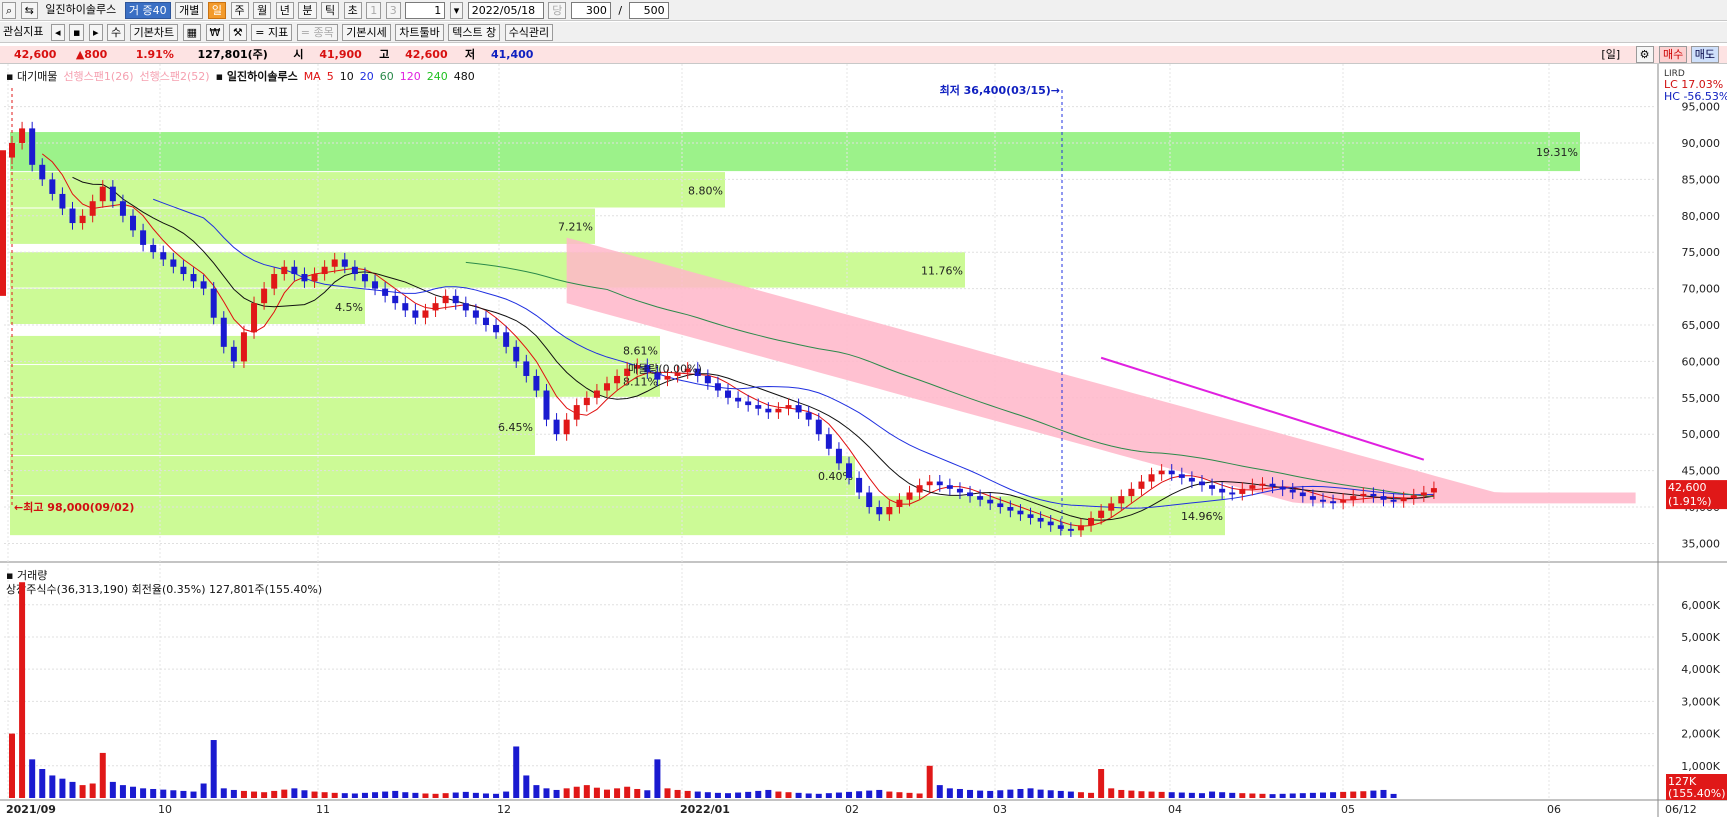  Describe the element at coordinates (317, 32) in the screenshot. I see `symbol-button: = 종목` at that location.